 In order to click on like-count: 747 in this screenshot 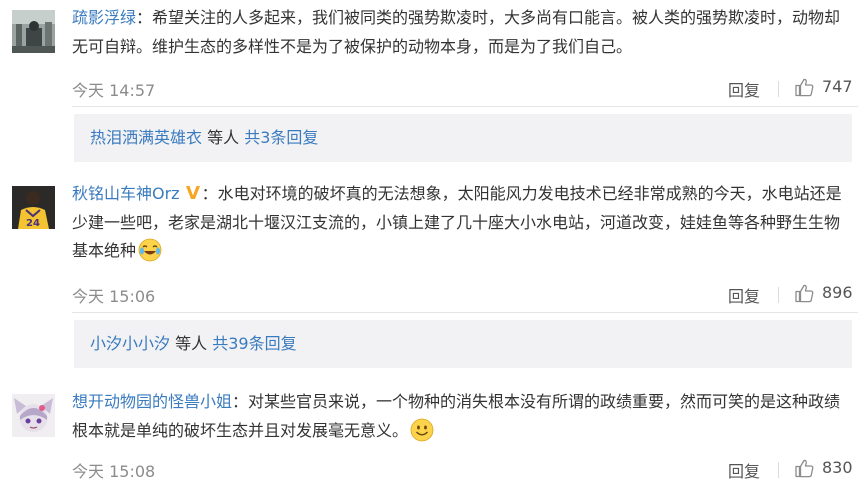, I will do `click(837, 86)`.